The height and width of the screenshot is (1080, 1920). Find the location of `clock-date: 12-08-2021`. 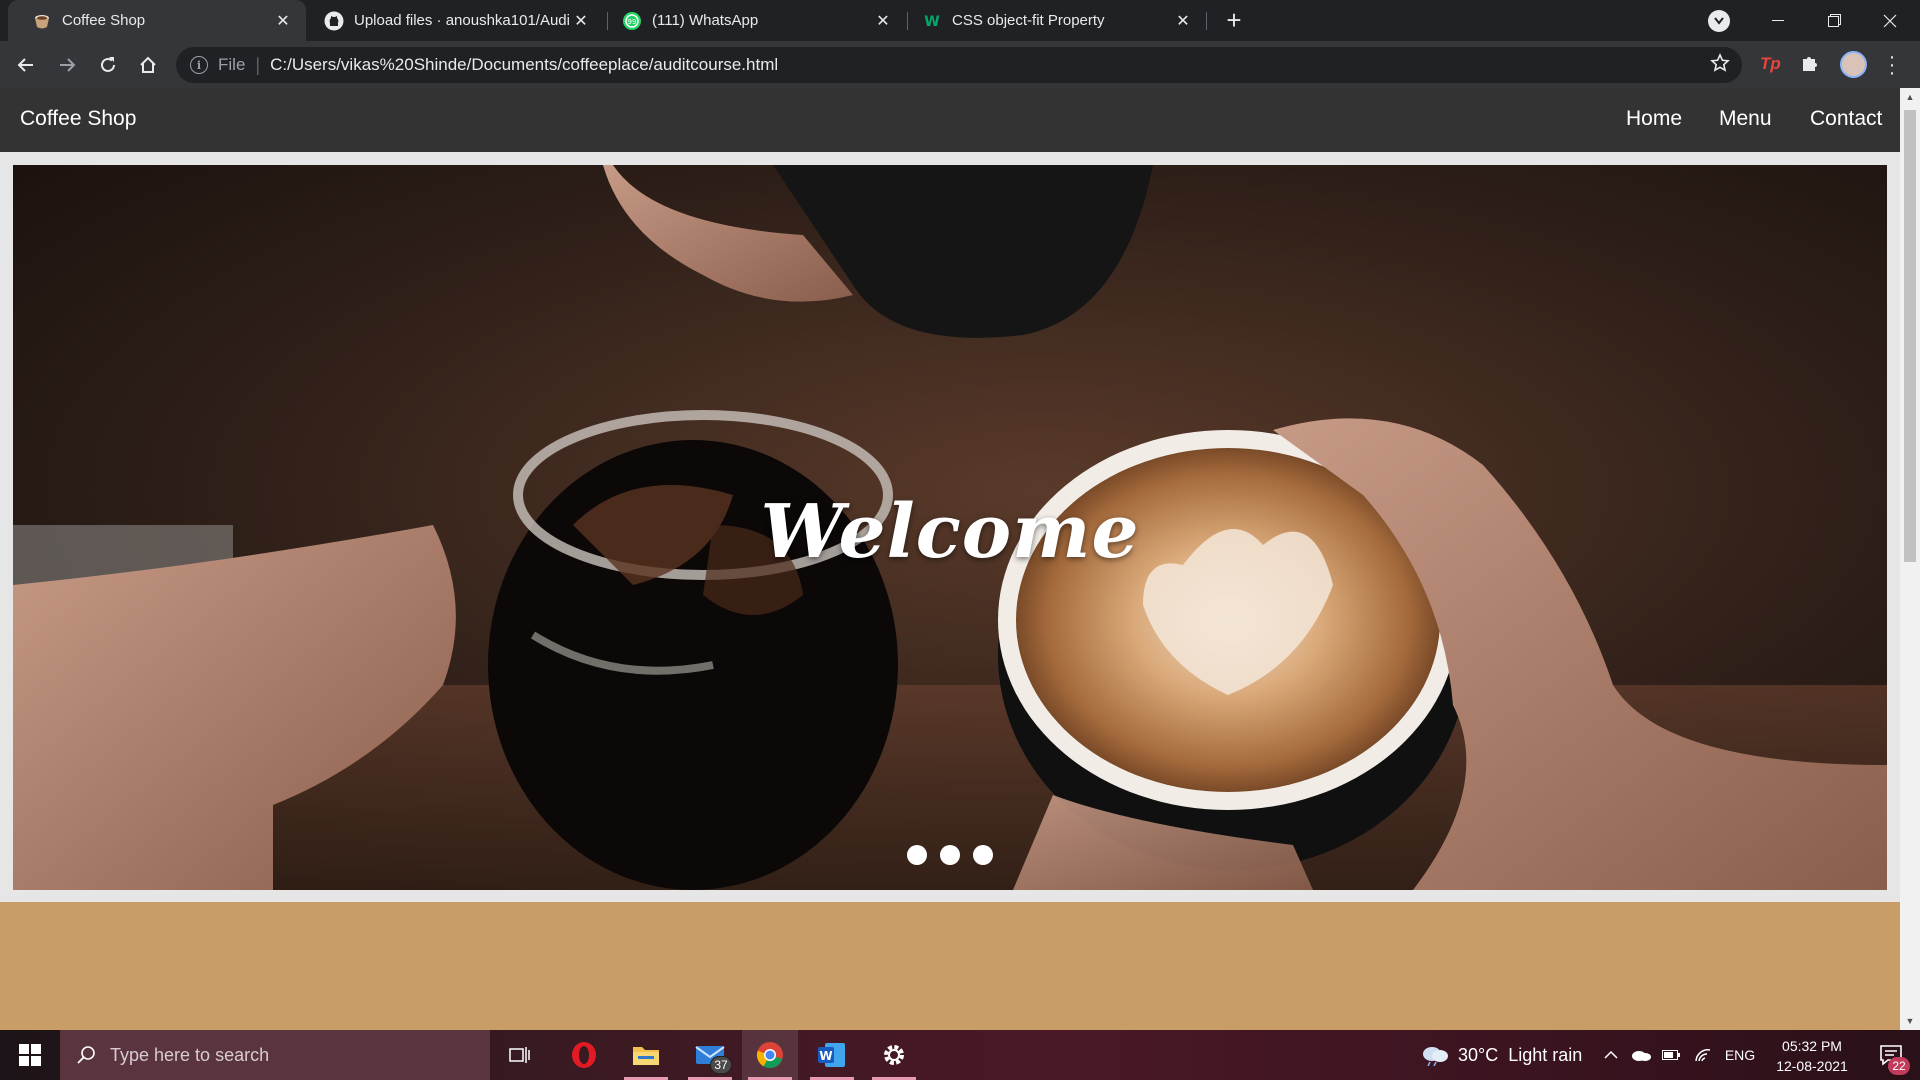

clock-date: 12-08-2021 is located at coordinates (1812, 1066).